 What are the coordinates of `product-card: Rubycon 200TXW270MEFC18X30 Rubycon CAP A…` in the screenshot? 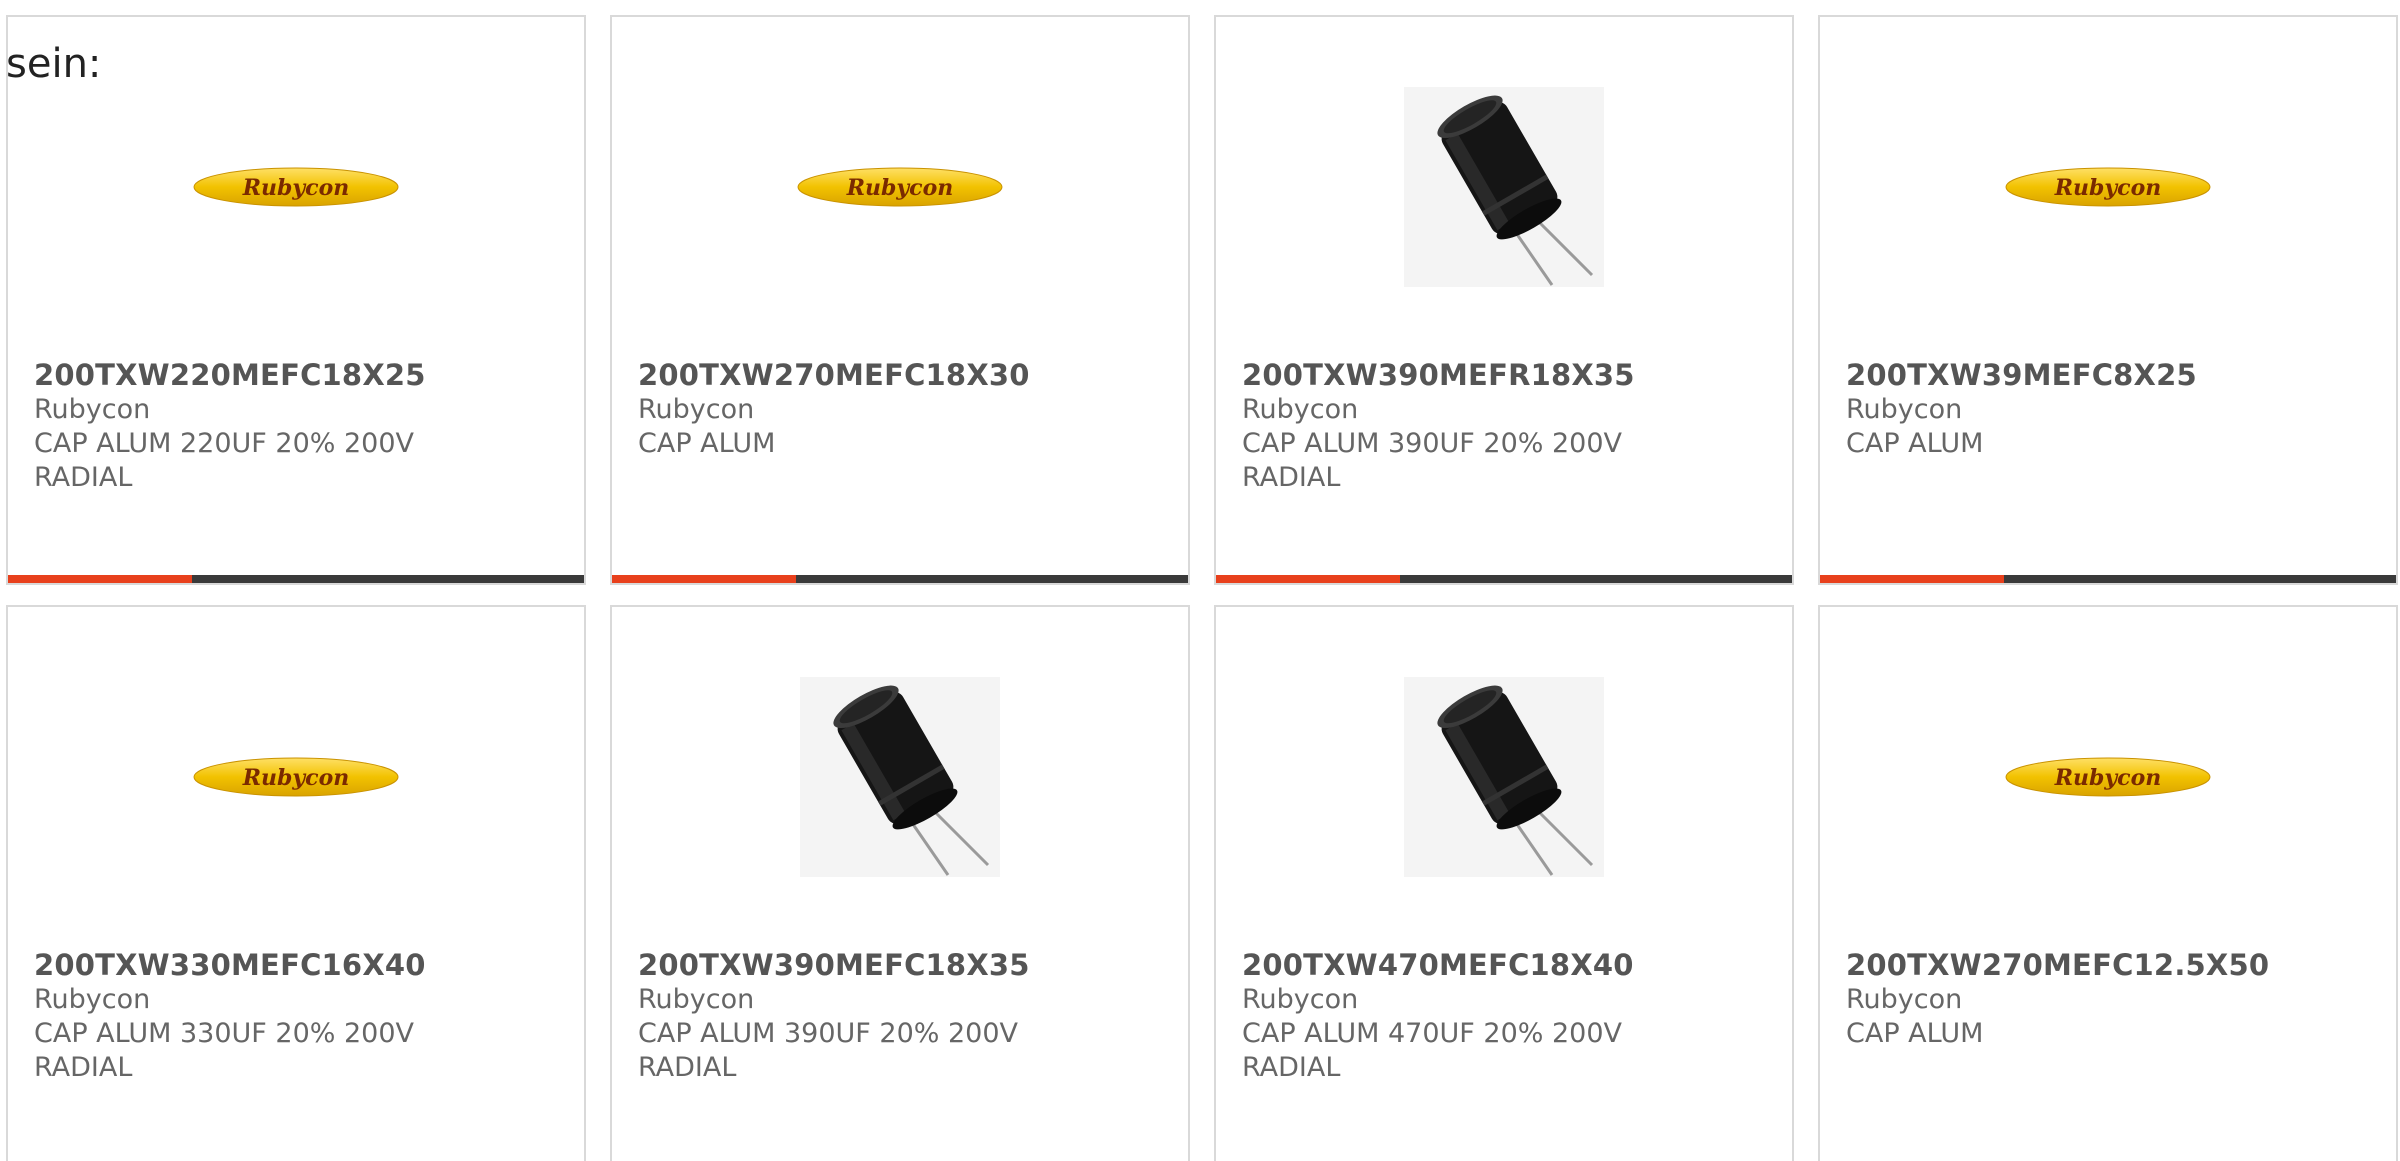 It's located at (900, 300).